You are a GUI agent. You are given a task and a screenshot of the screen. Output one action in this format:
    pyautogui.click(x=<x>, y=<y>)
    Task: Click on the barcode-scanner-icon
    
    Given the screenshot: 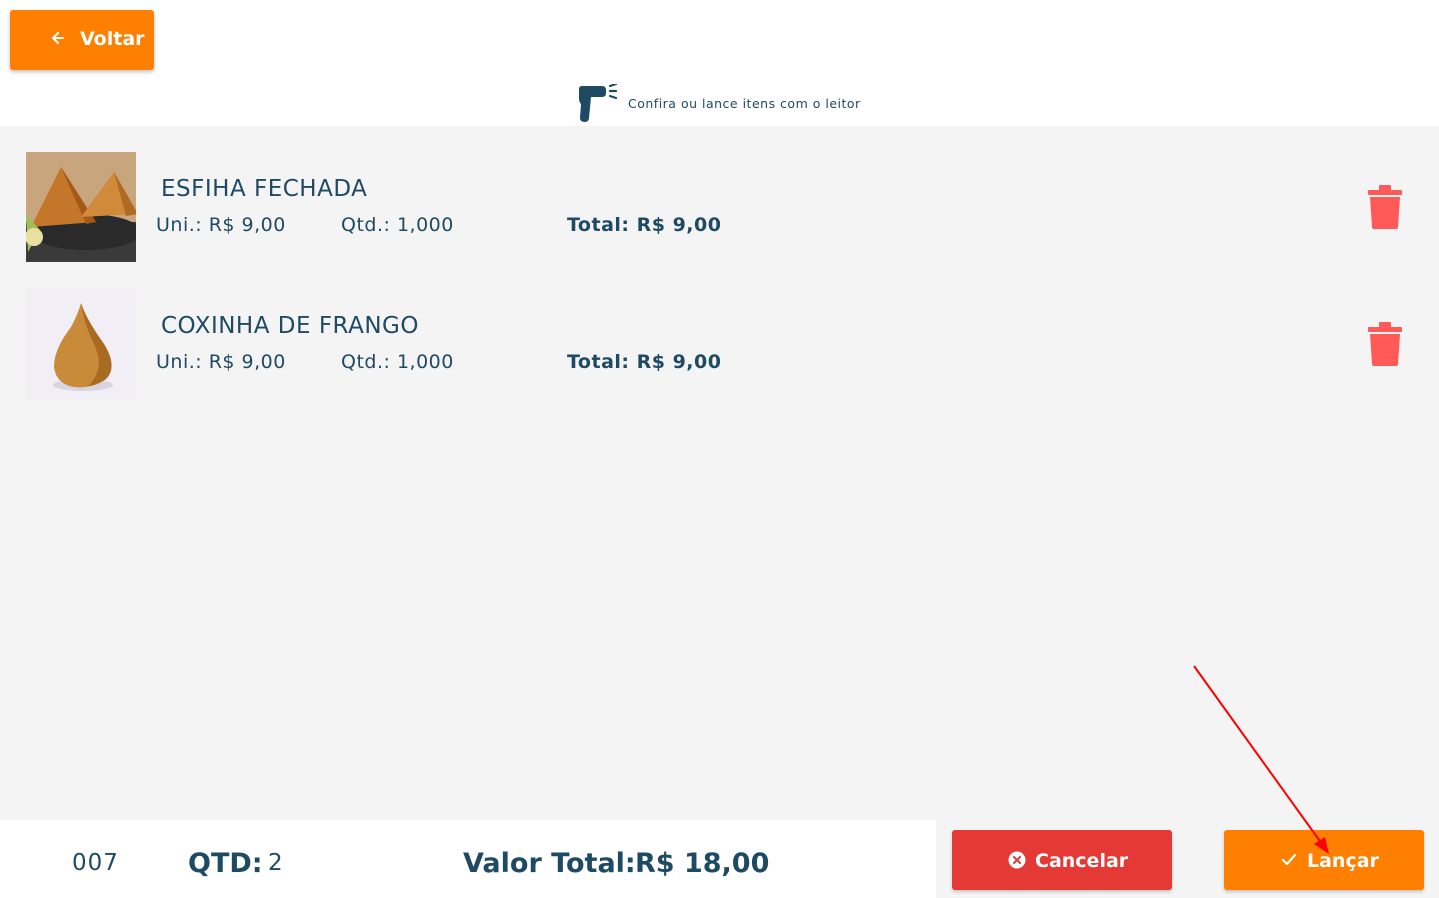 What is the action you would take?
    pyautogui.click(x=598, y=103)
    